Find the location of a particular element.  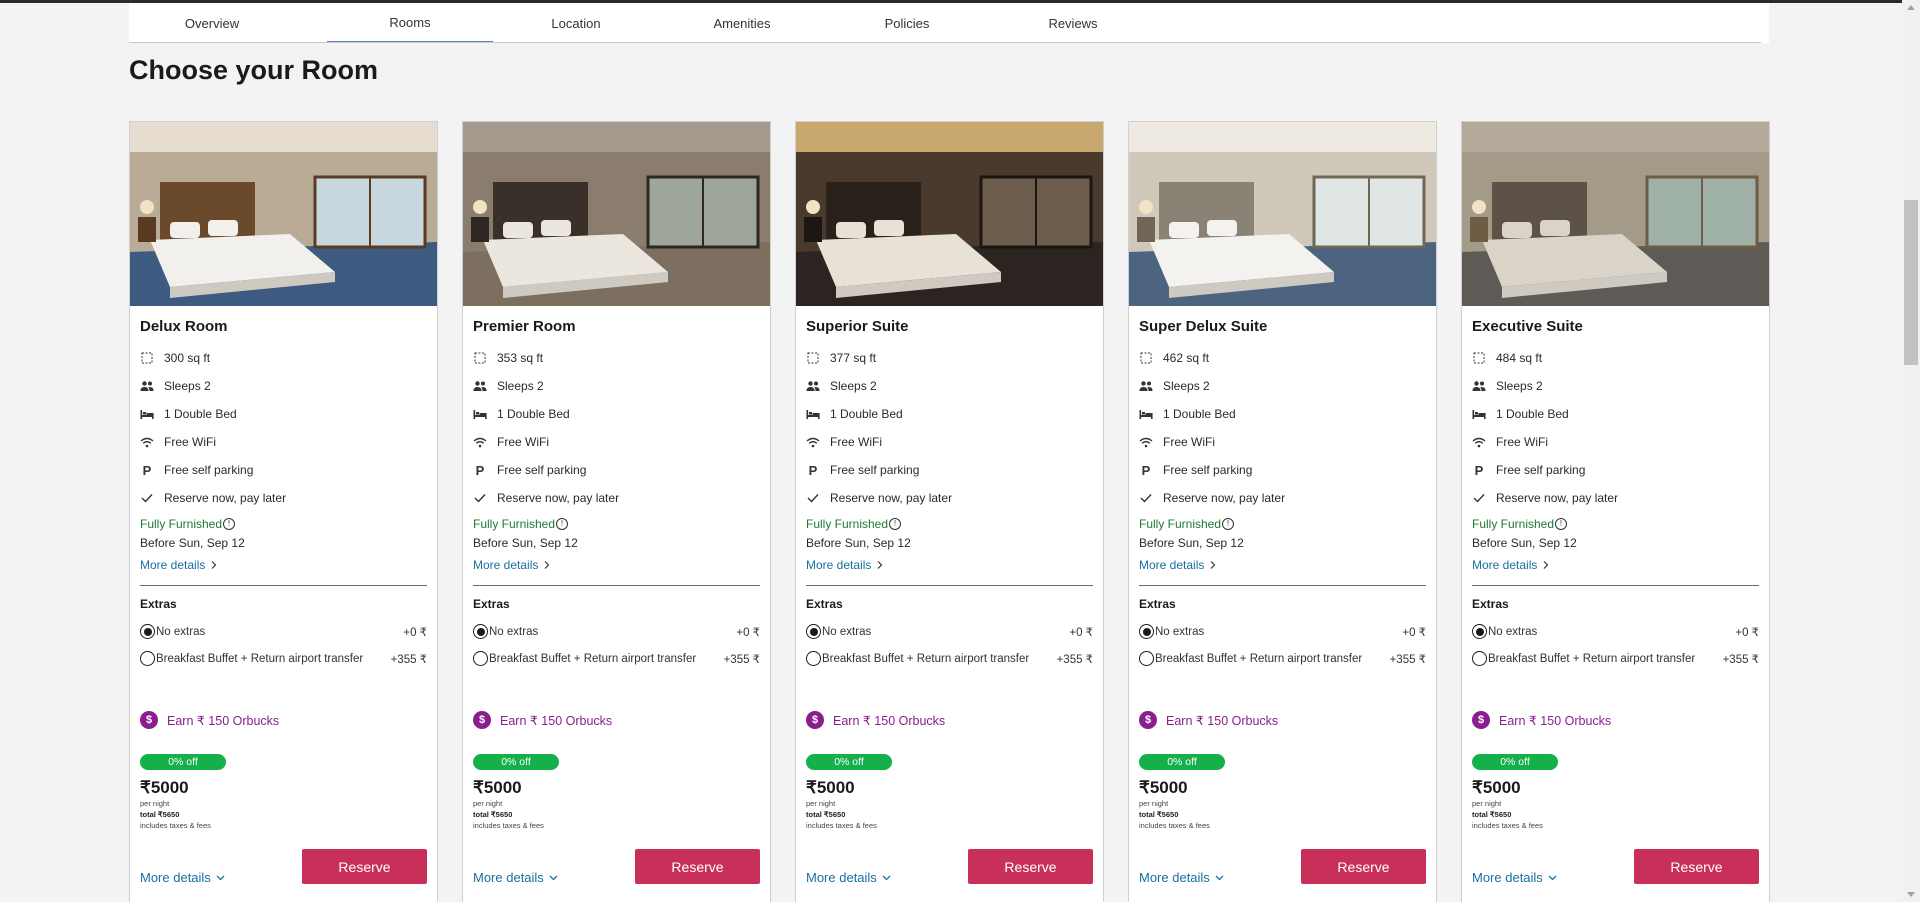

feature-reserve-later: Reserve now, pay later is located at coordinates (1282, 498).